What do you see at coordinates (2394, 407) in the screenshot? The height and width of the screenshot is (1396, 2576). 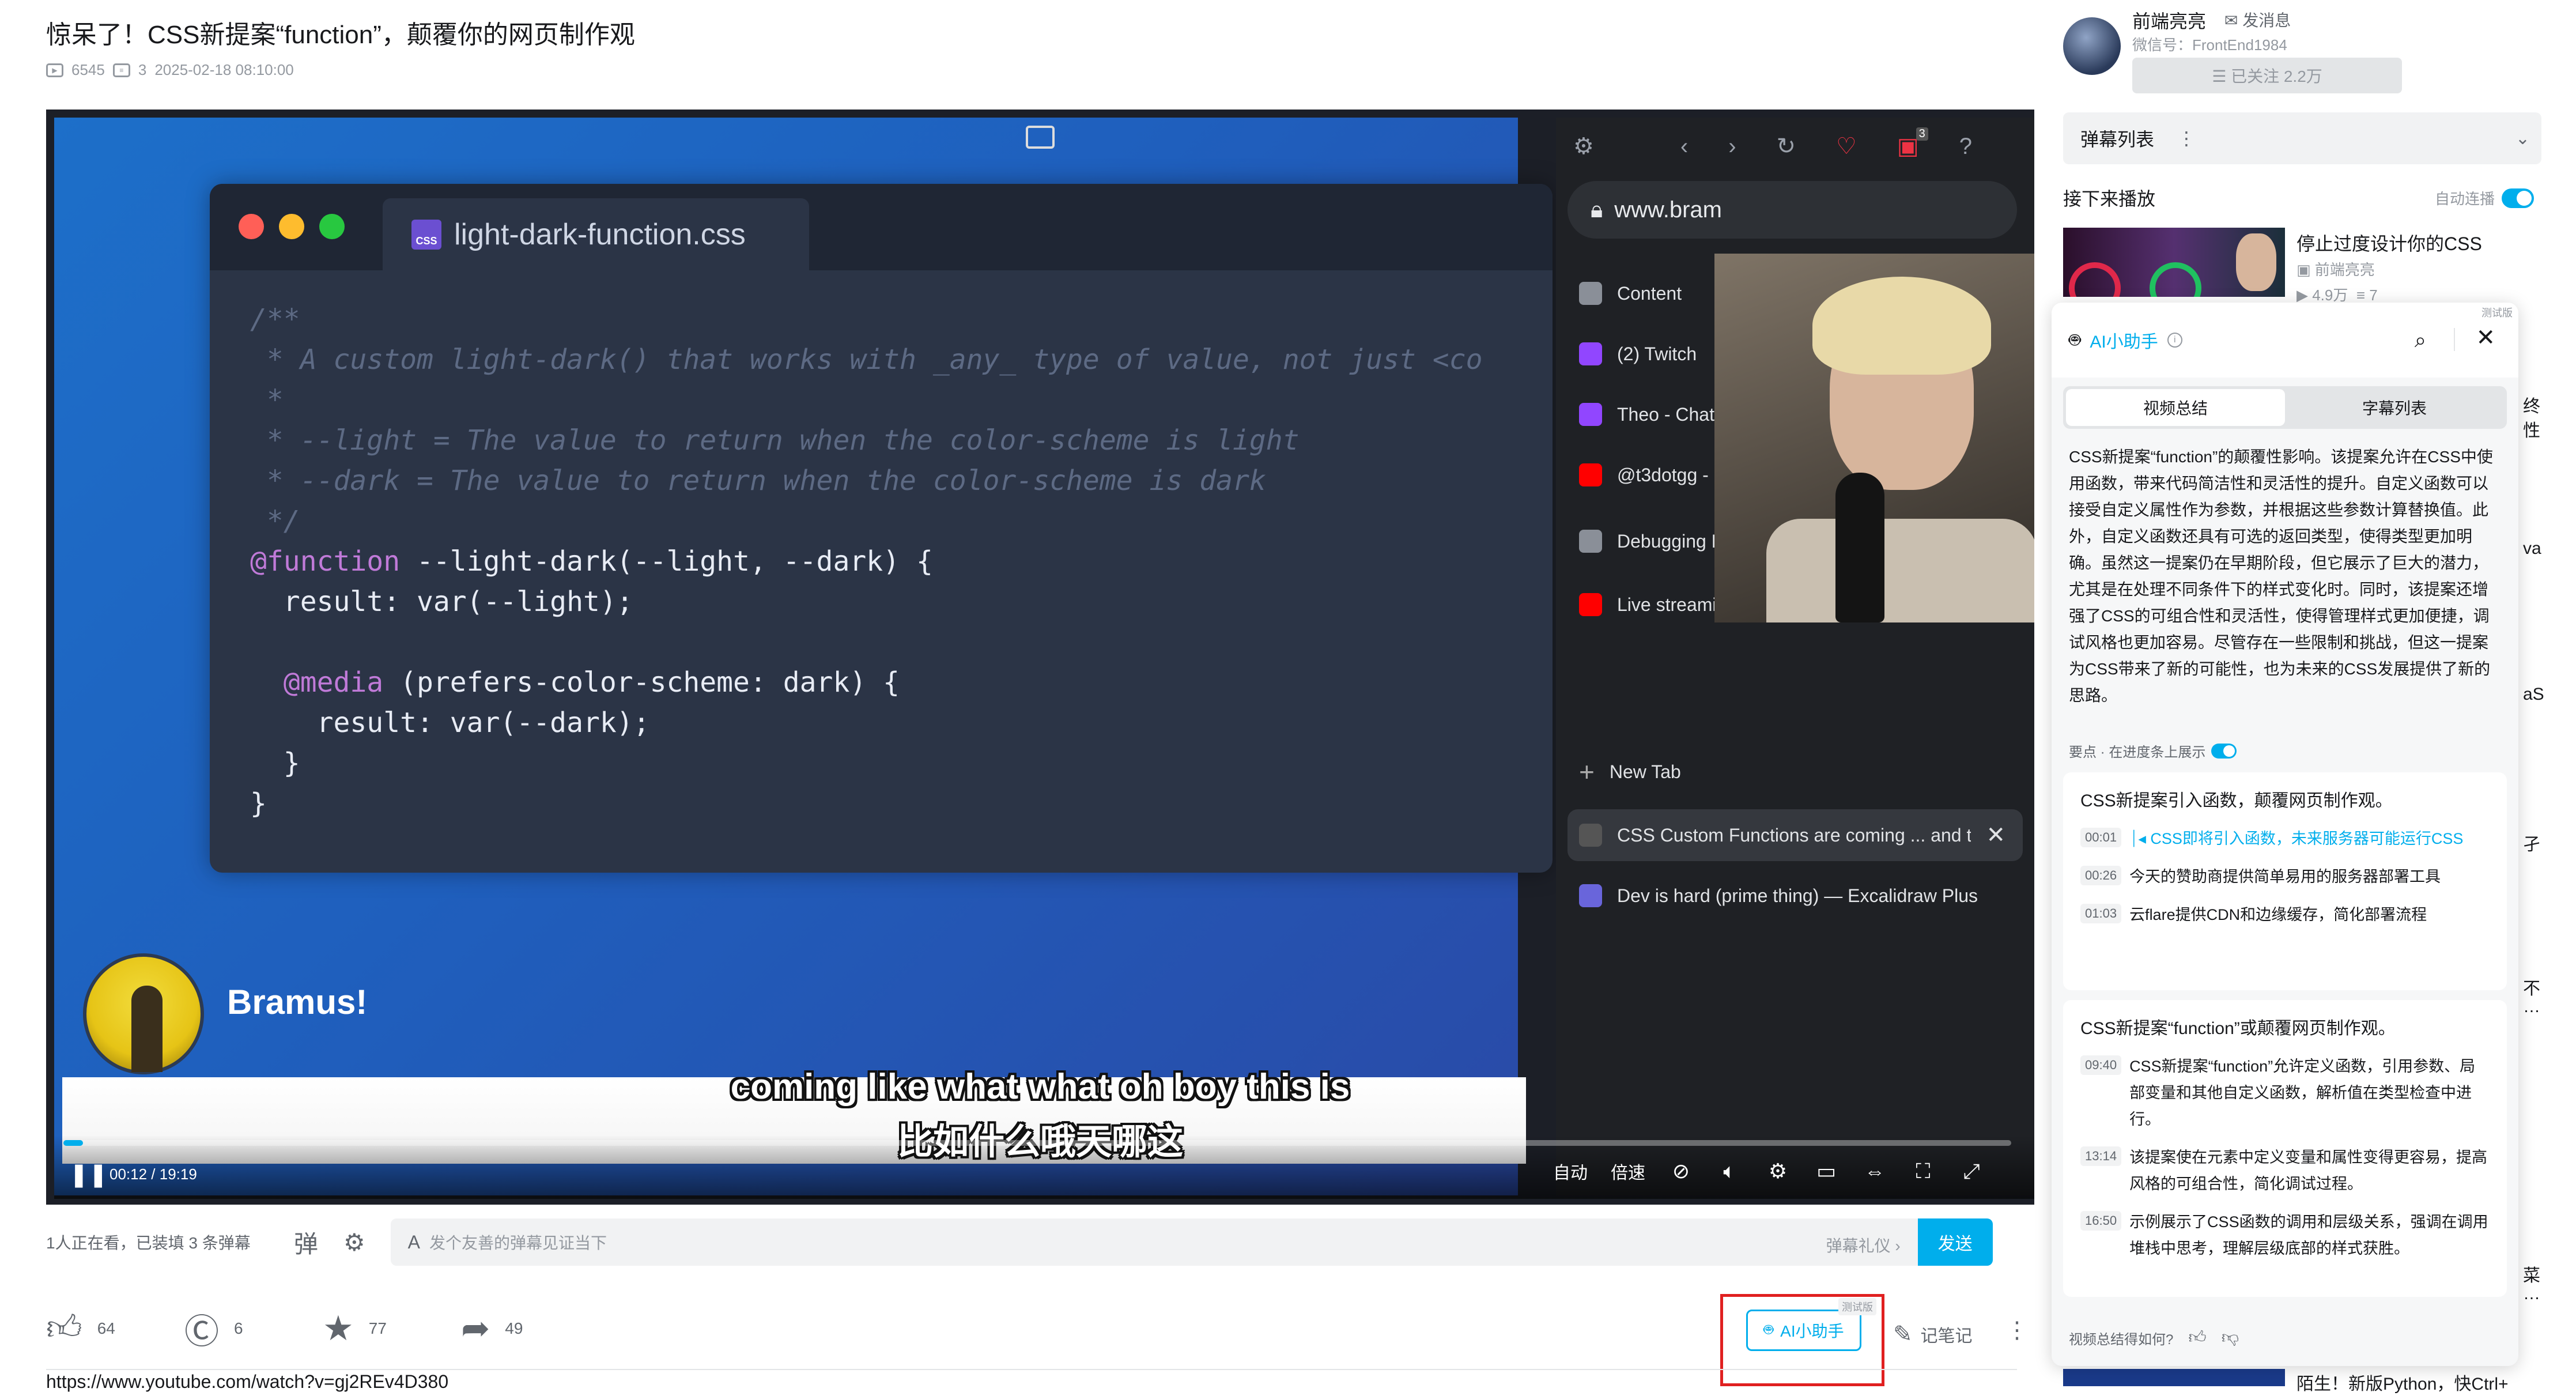 I see `tab-subtitle-list: 字幕列表` at bounding box center [2394, 407].